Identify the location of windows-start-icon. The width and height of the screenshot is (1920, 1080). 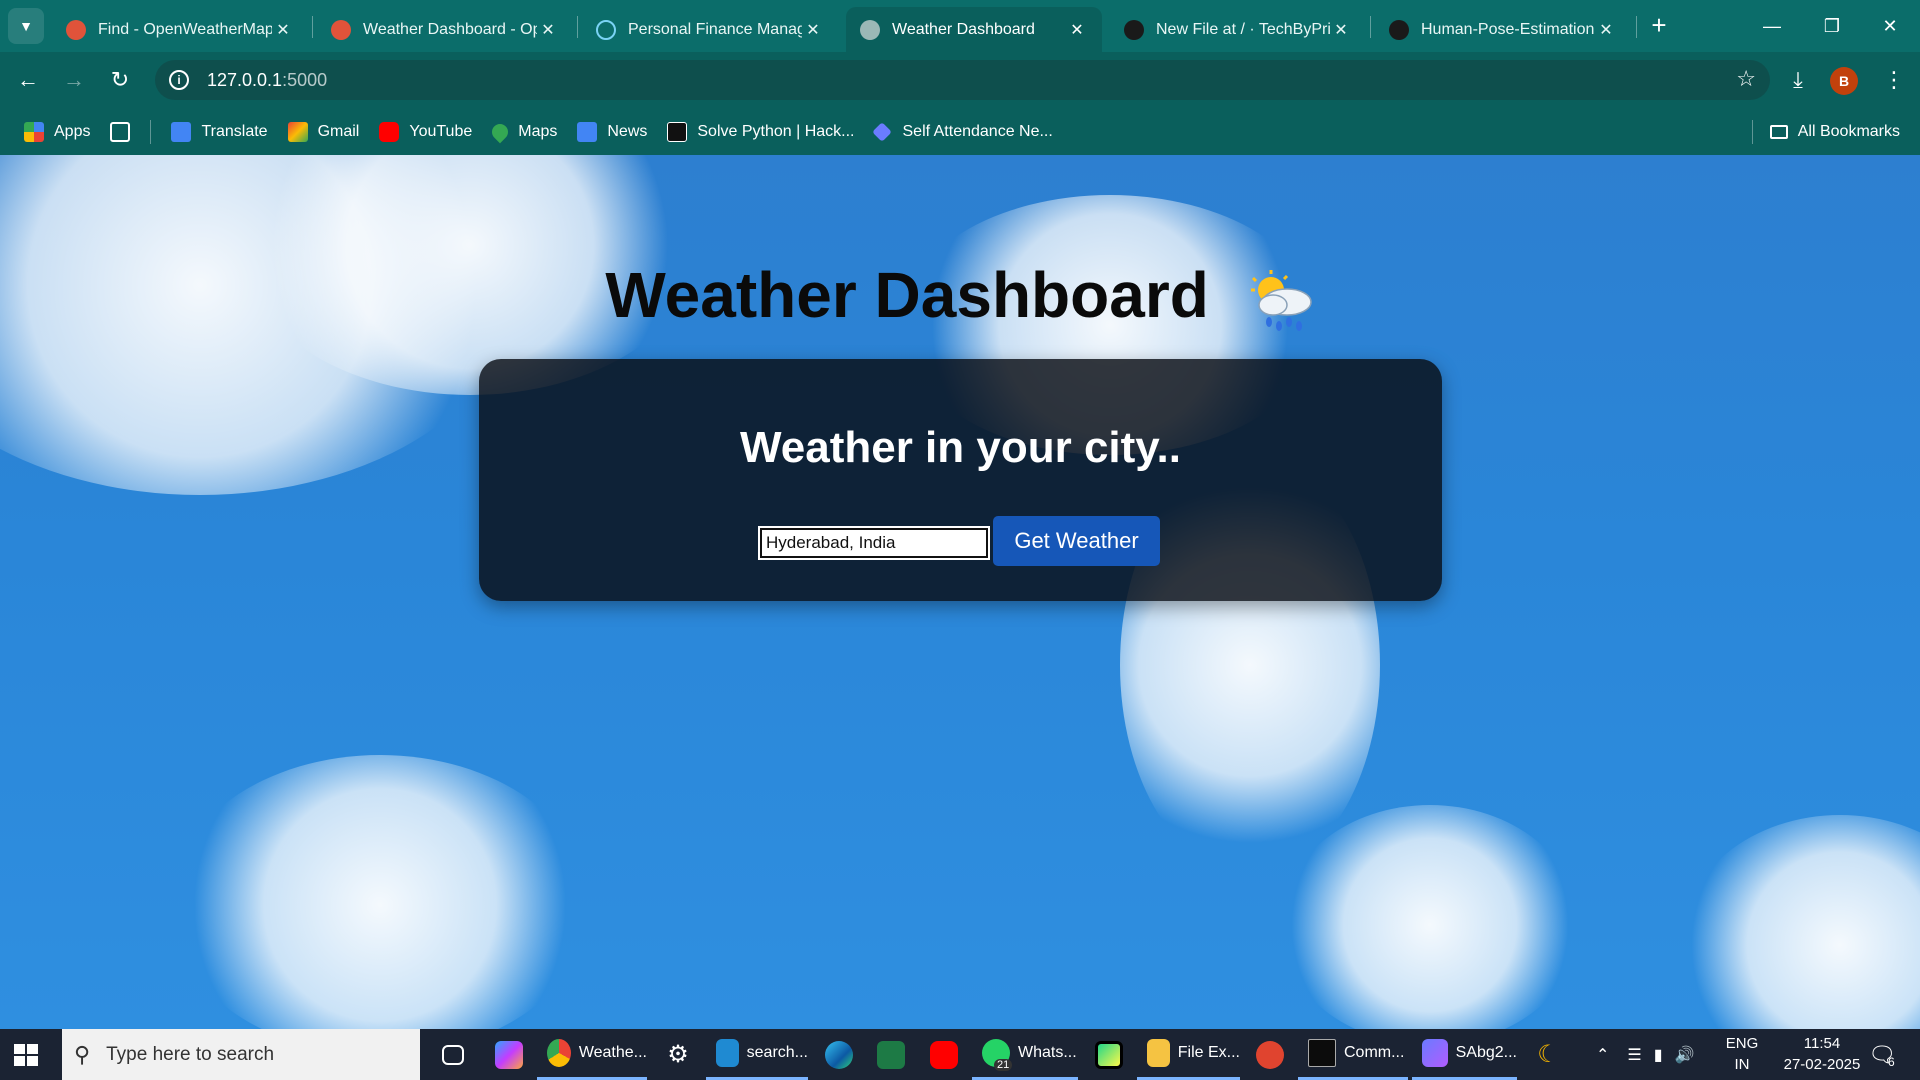
(26, 1055).